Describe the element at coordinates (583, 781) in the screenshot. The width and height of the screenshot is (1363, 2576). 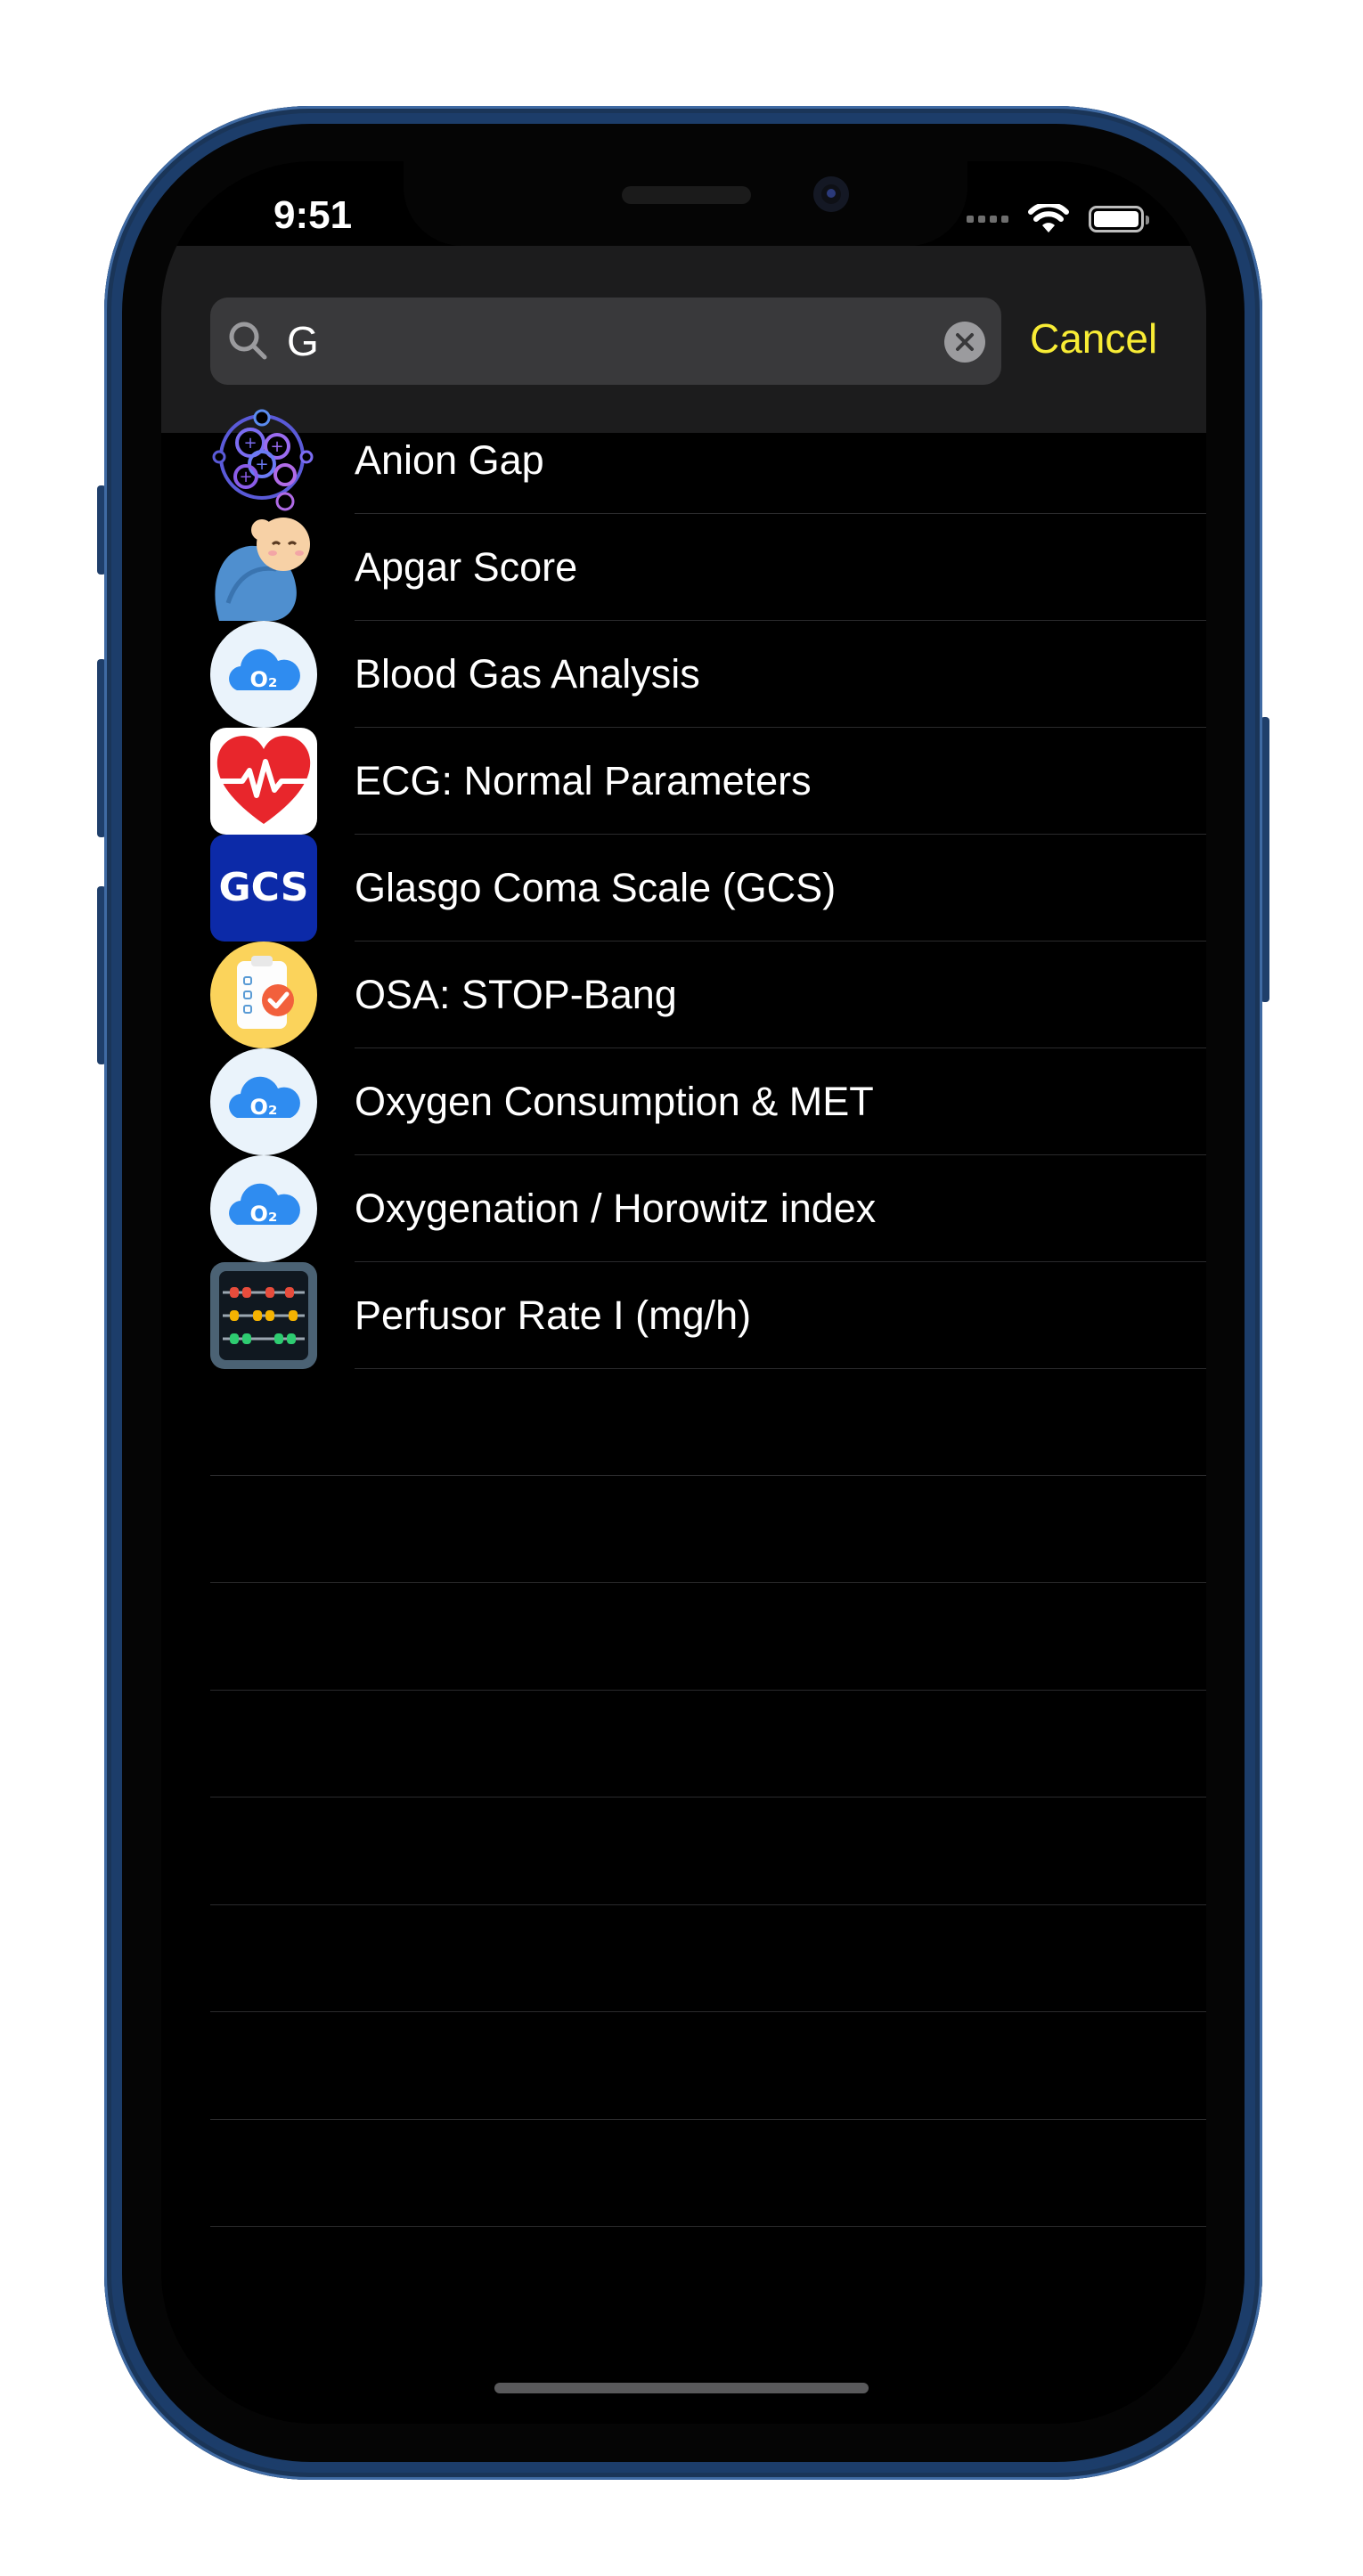
I see `list-item-label: ECG: Normal Parameters` at that location.